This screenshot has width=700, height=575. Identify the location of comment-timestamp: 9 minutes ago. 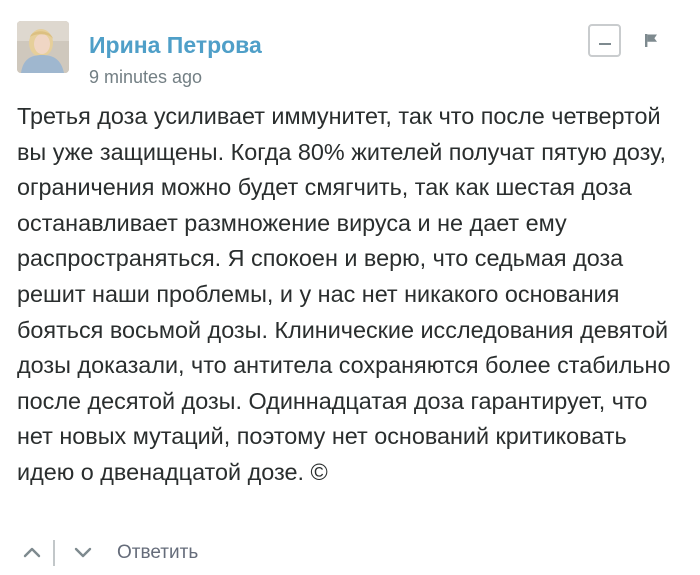
(145, 77).